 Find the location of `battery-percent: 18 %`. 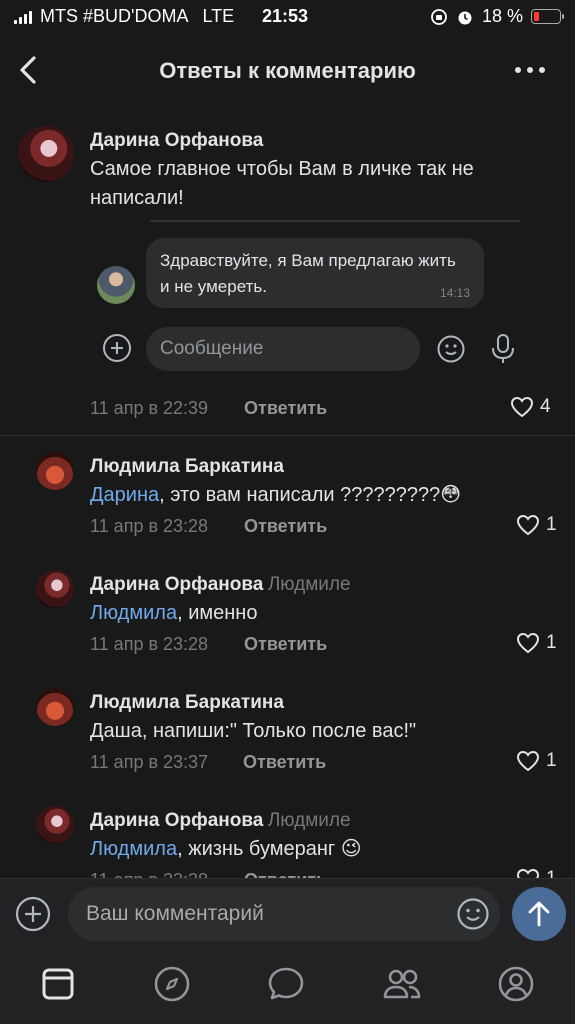

battery-percent: 18 % is located at coordinates (502, 16).